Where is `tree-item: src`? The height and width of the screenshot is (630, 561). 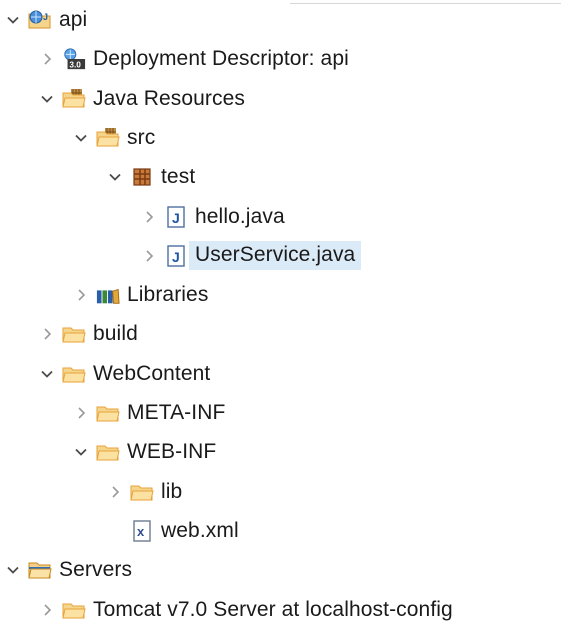 tree-item: src is located at coordinates (112, 138).